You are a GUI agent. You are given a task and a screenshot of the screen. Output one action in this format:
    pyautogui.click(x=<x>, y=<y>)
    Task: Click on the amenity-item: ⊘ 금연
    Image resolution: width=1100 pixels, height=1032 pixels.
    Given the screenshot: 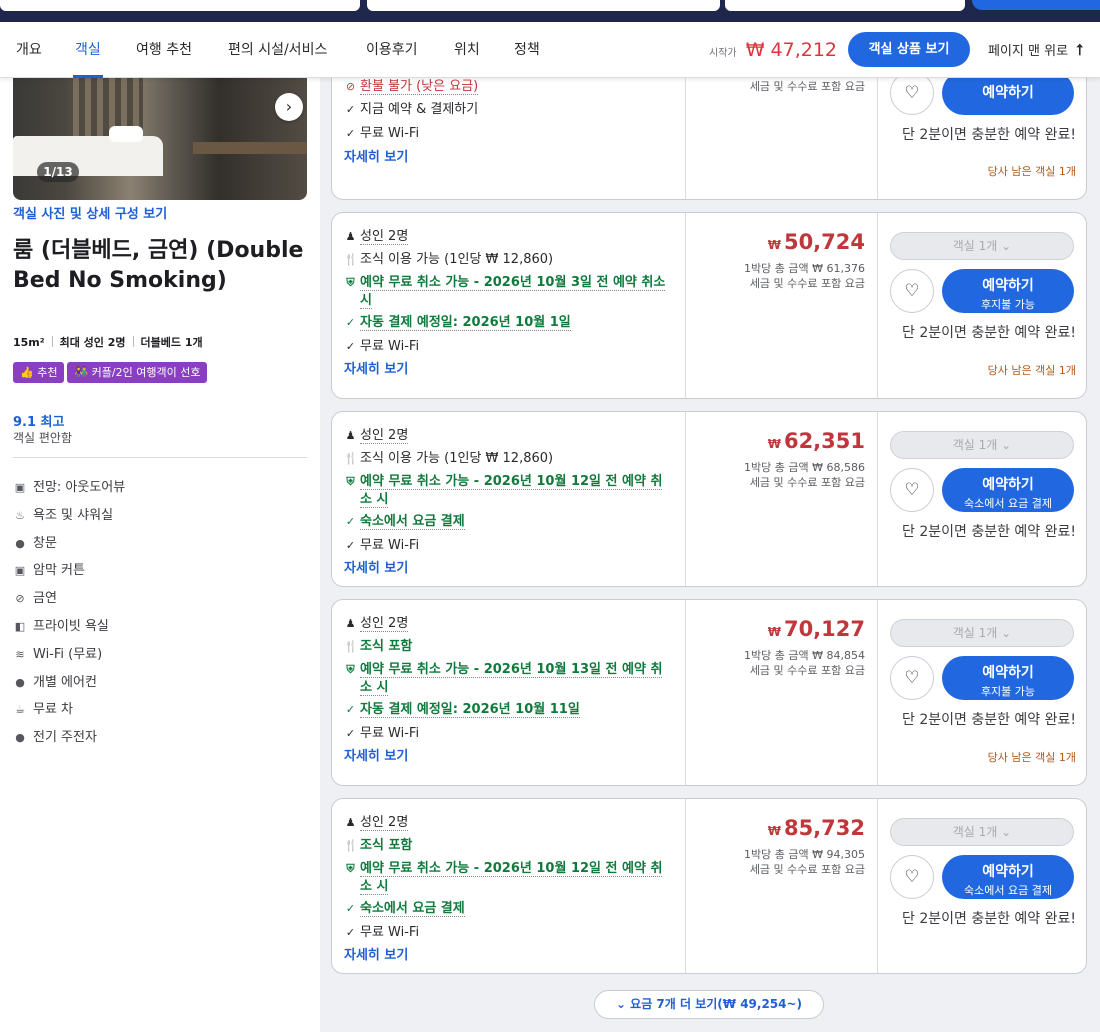 What is the action you would take?
    pyautogui.click(x=69, y=601)
    